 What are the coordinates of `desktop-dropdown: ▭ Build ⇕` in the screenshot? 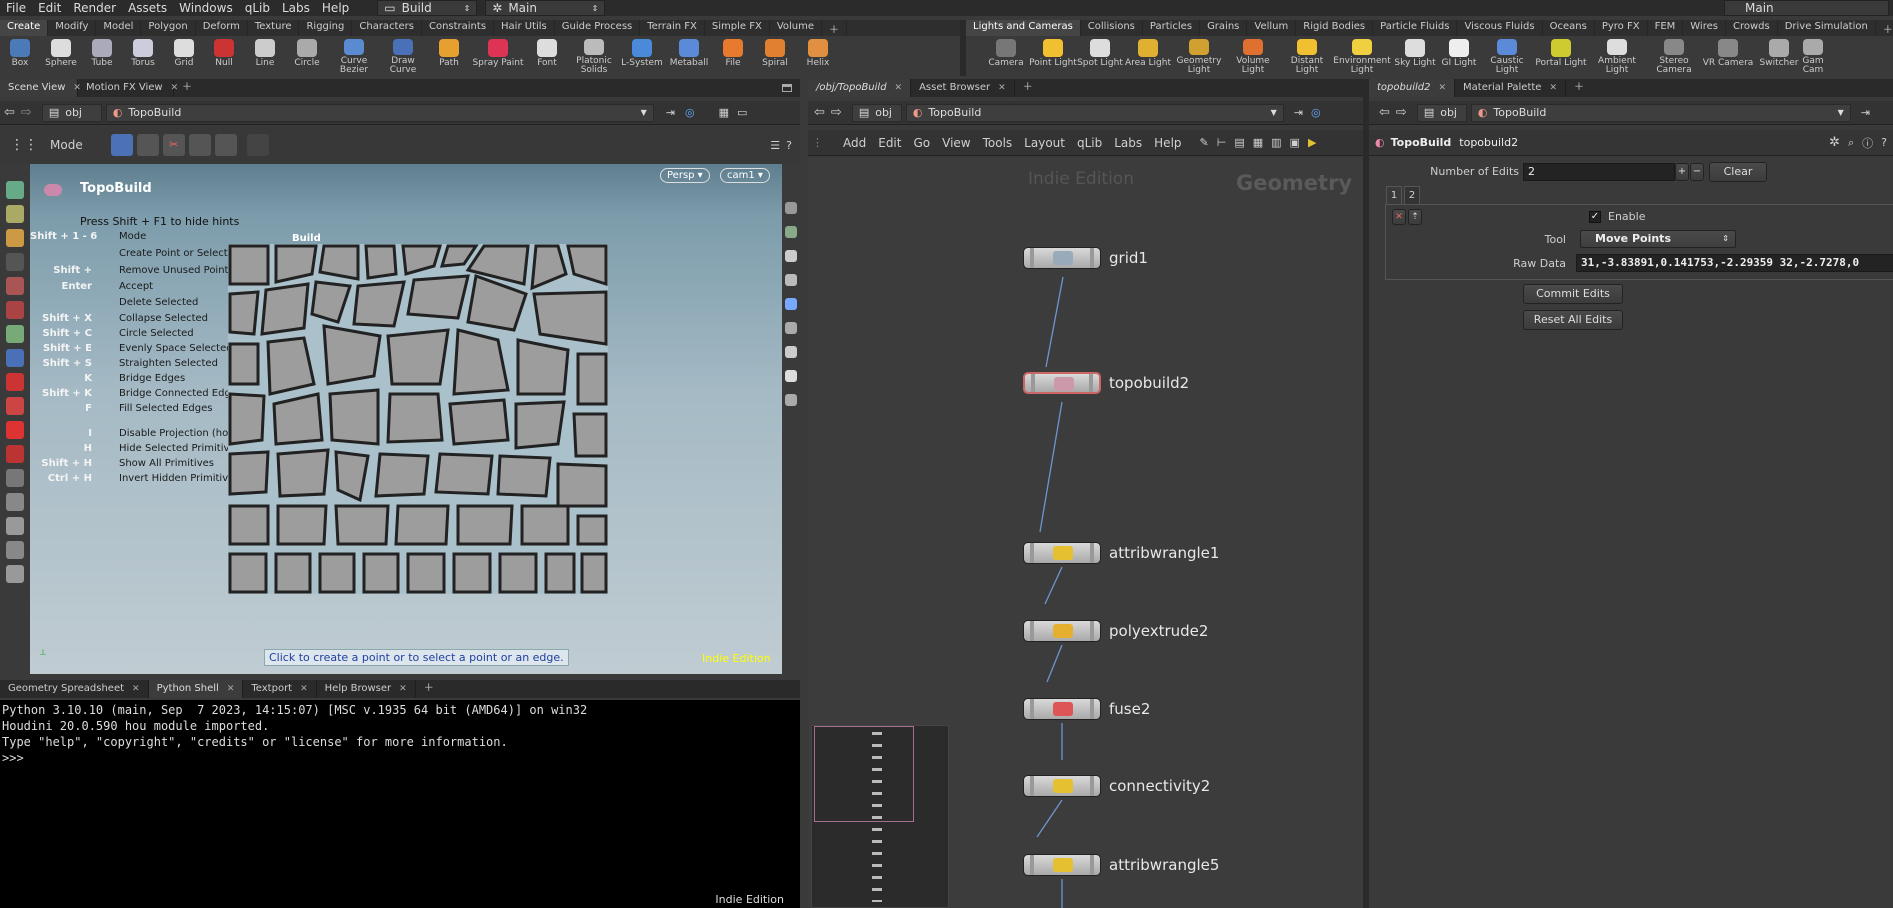 It's located at (427, 8).